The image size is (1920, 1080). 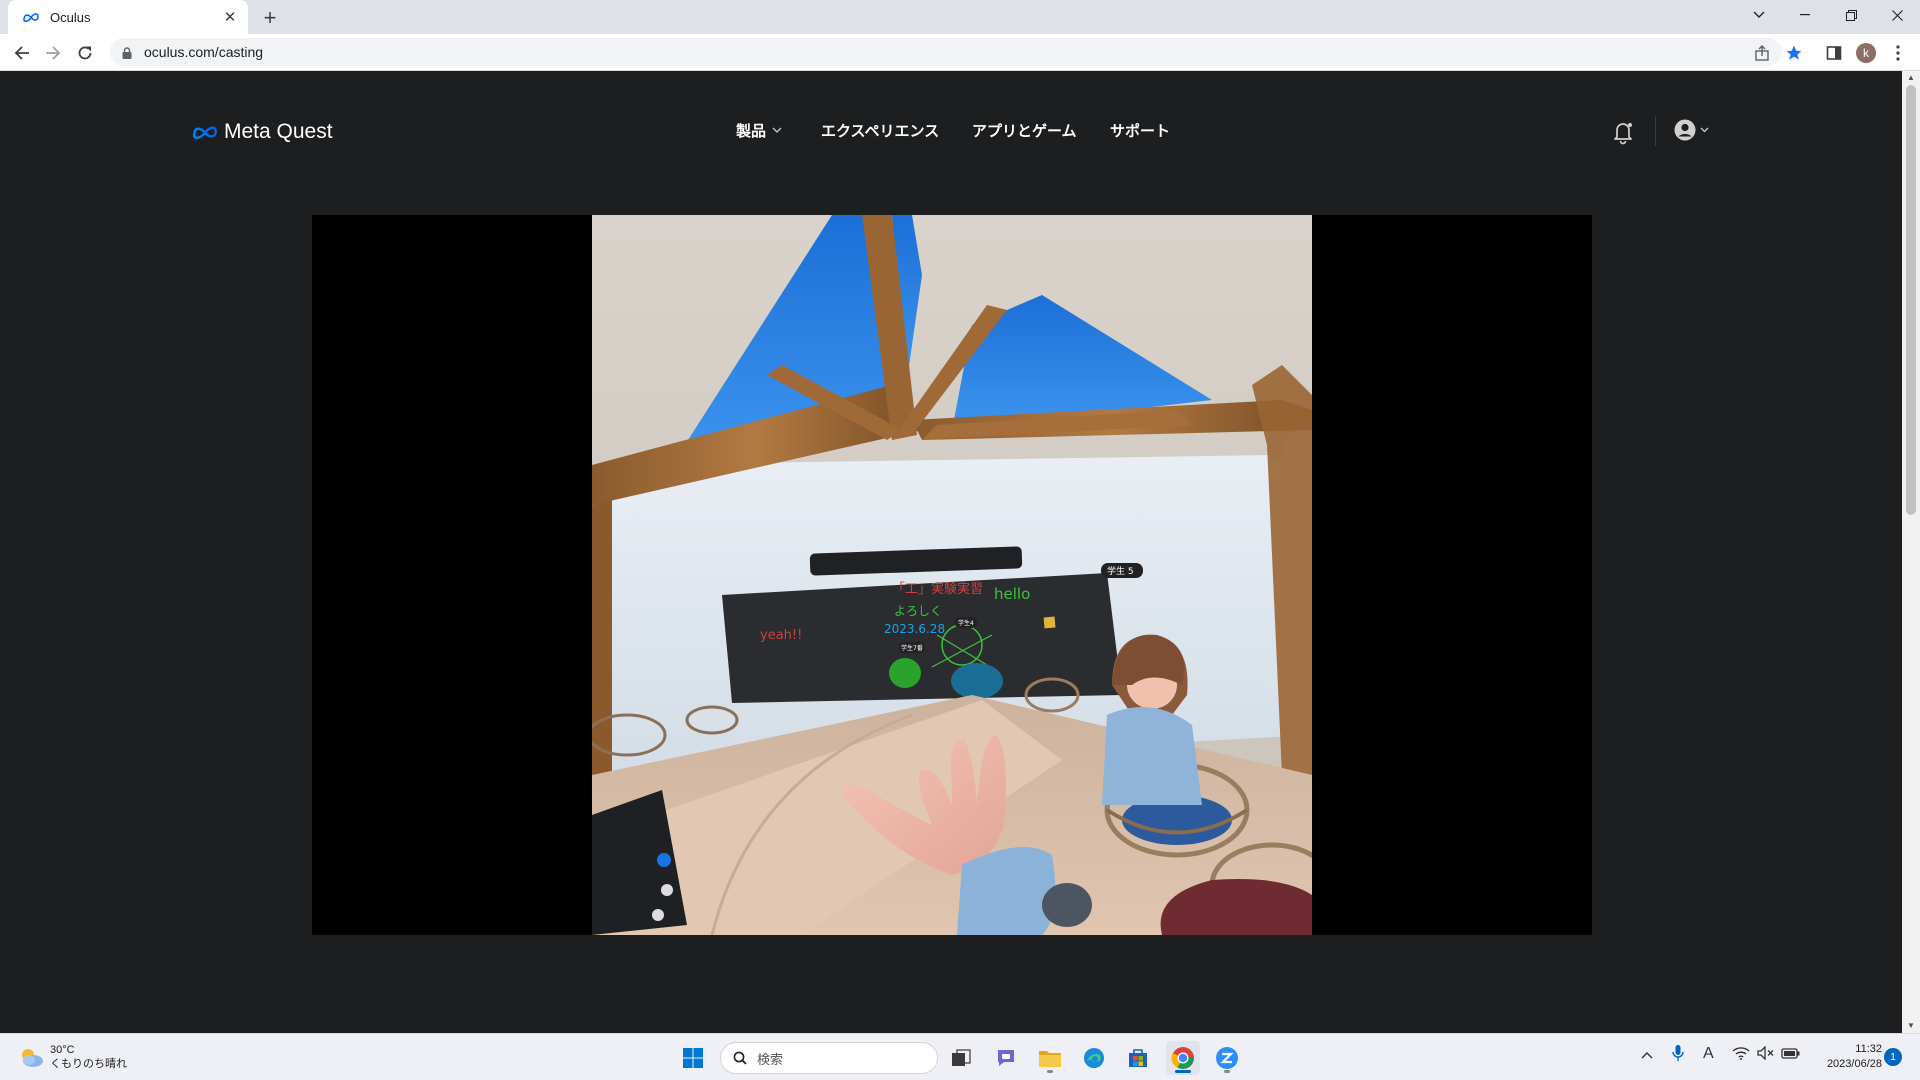 I want to click on nav-support-label: サポート, so click(x=1140, y=131).